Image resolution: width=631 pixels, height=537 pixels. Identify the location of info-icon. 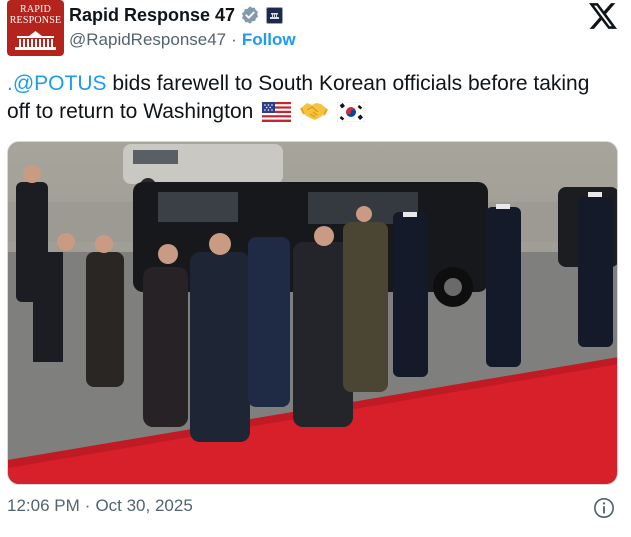
(604, 508).